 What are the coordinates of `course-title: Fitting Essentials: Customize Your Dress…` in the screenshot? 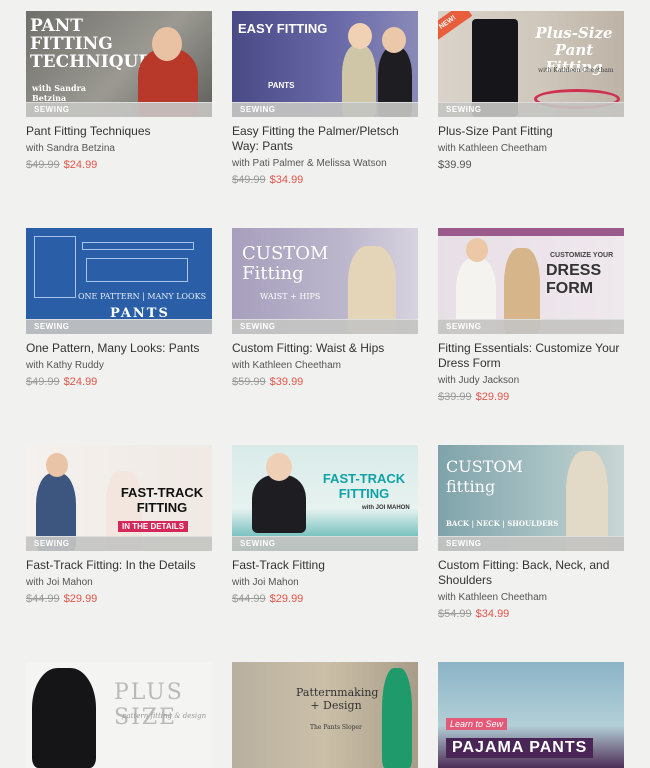 It's located at (531, 356).